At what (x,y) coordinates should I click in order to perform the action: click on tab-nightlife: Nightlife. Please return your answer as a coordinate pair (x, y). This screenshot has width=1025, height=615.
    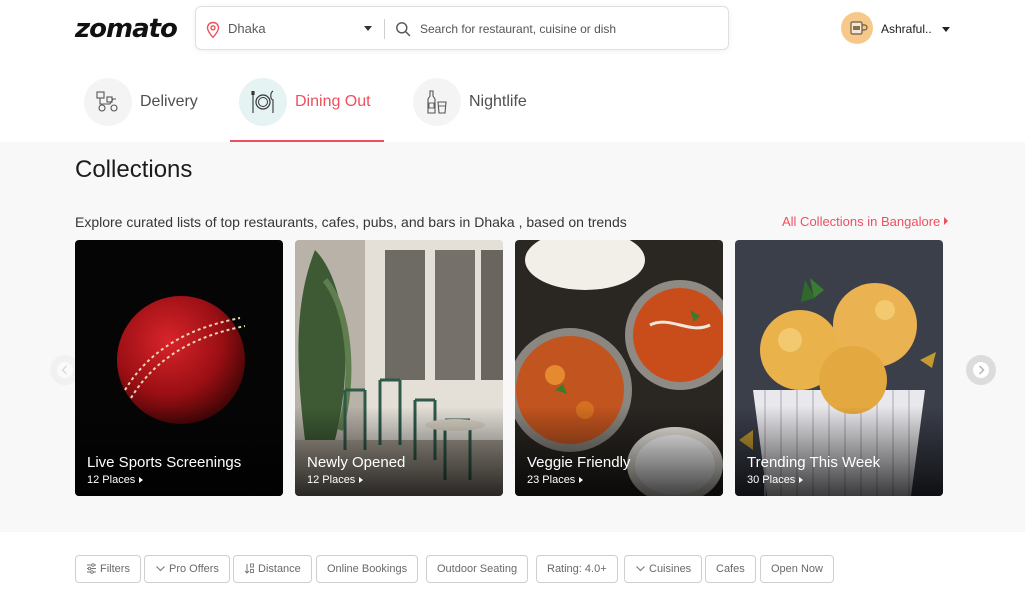
    Looking at the image, I should click on (478, 106).